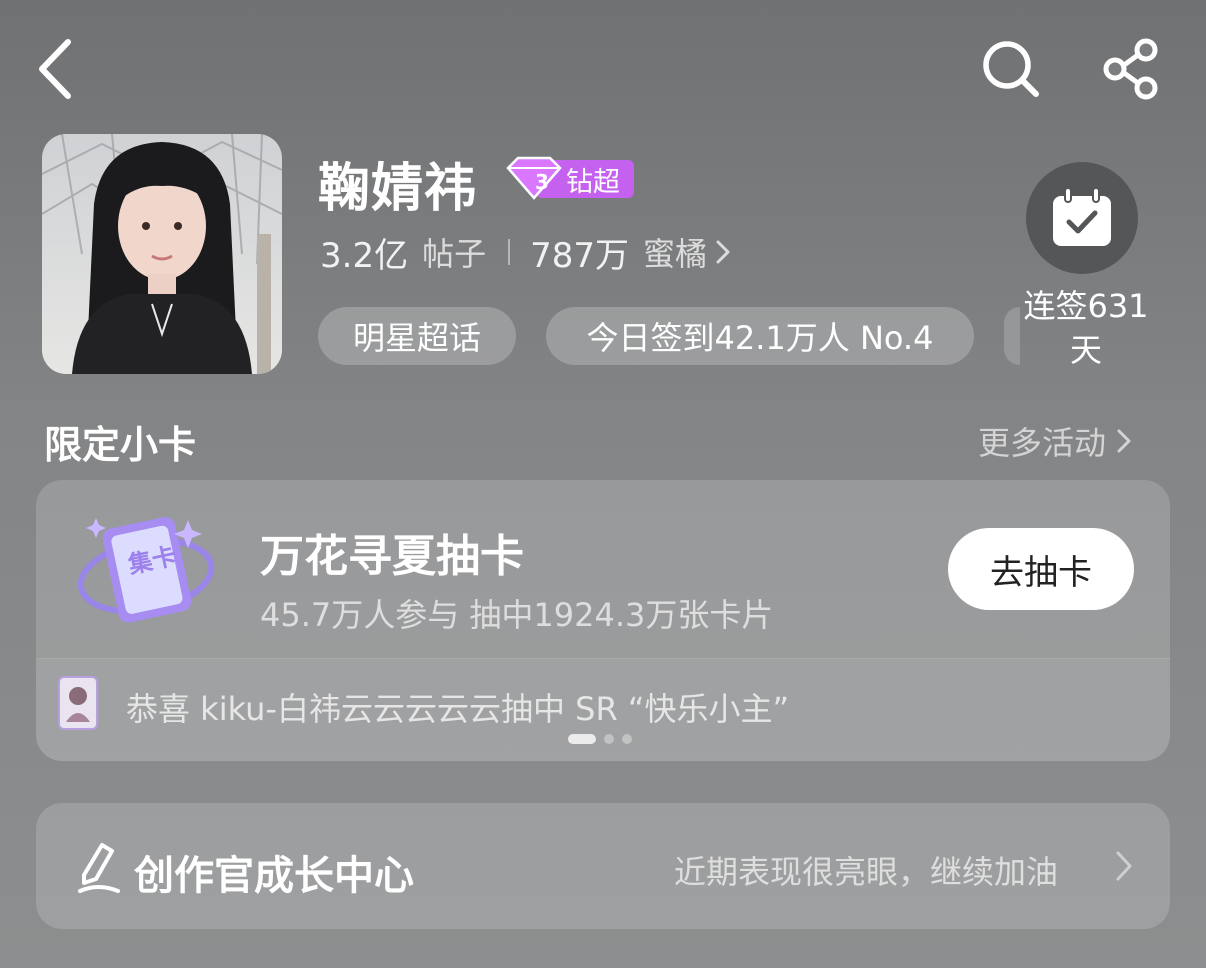  Describe the element at coordinates (1085, 350) in the screenshot. I see `checkin-streak-line2: 天` at that location.